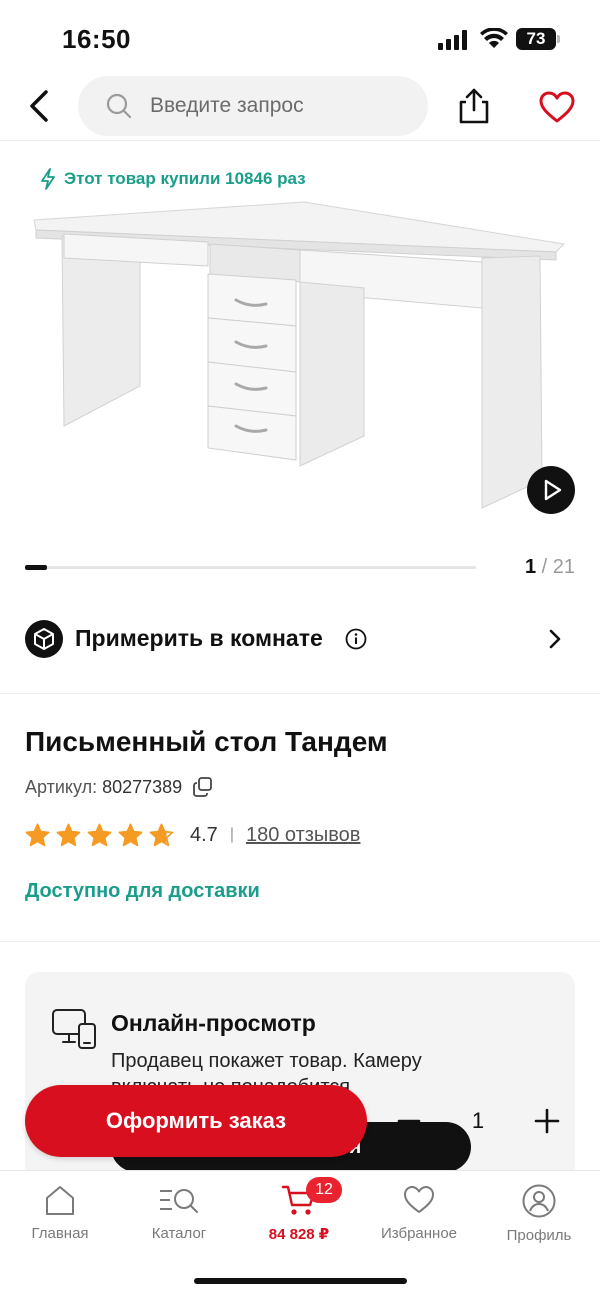  I want to click on play-video-button, so click(551, 490).